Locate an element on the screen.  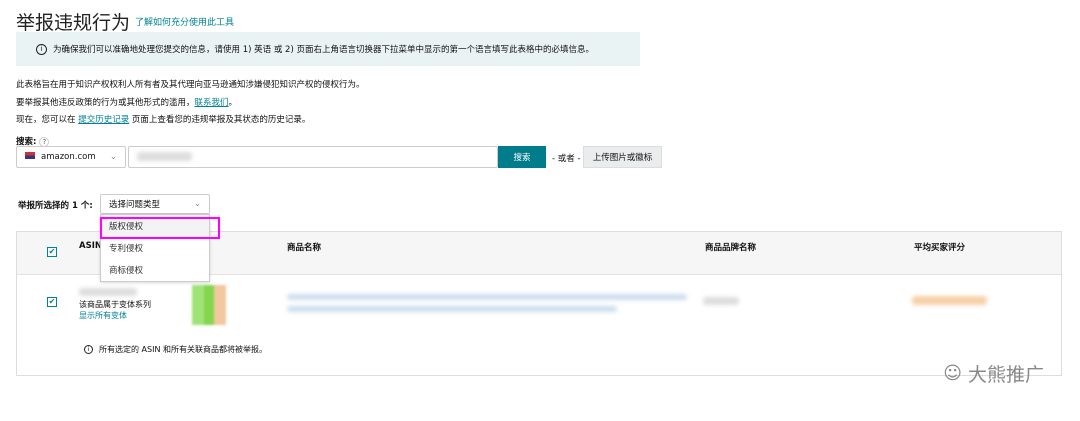
asin-value is located at coordinates (108, 292).